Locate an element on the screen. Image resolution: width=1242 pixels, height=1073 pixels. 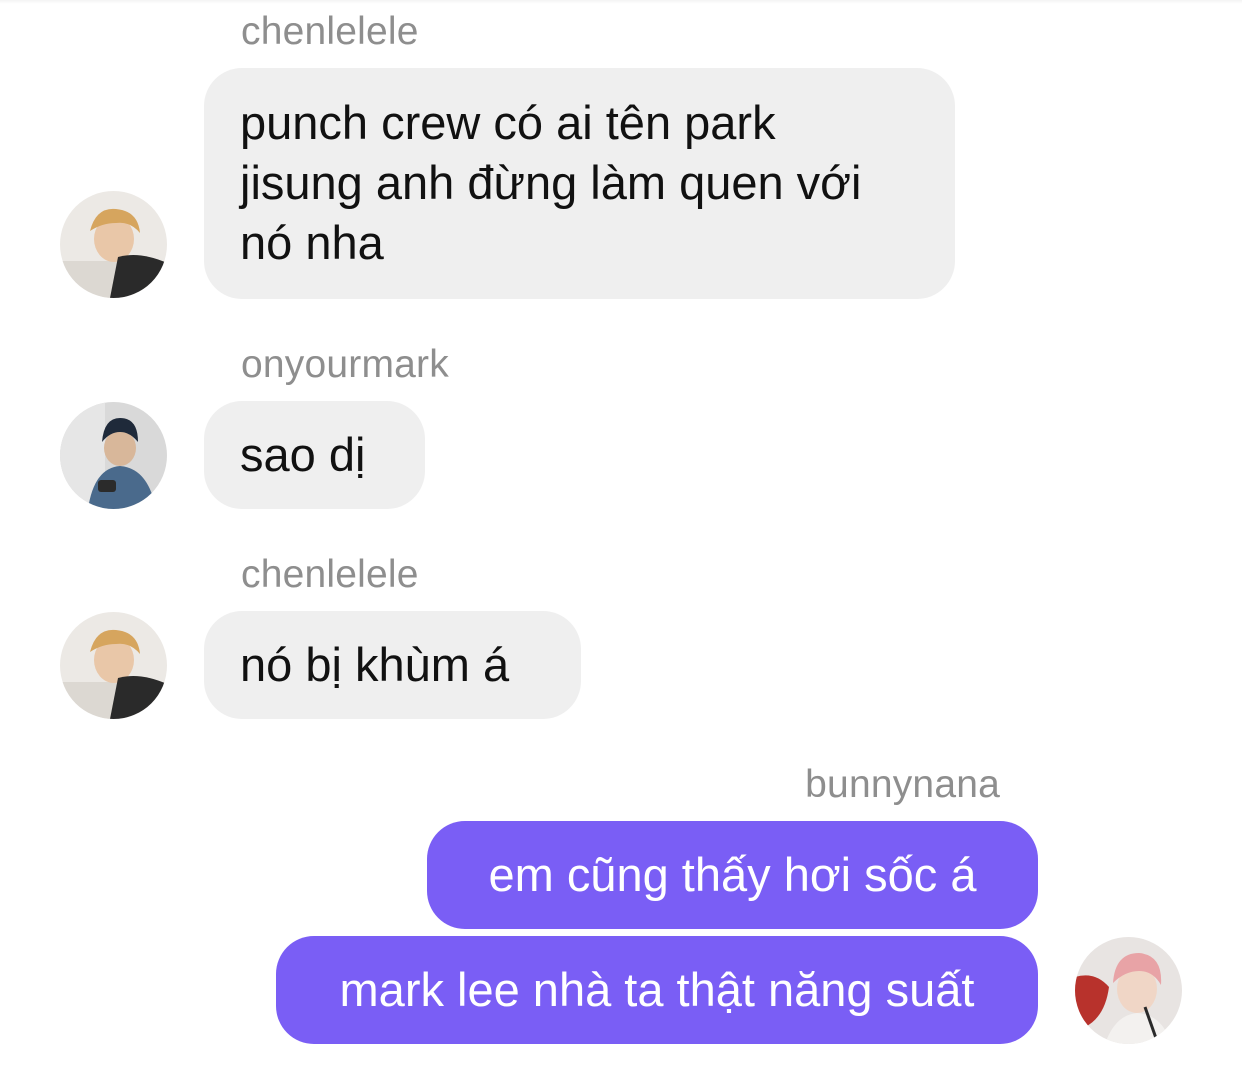
message-bubble-incoming: sao dị is located at coordinates (314, 455).